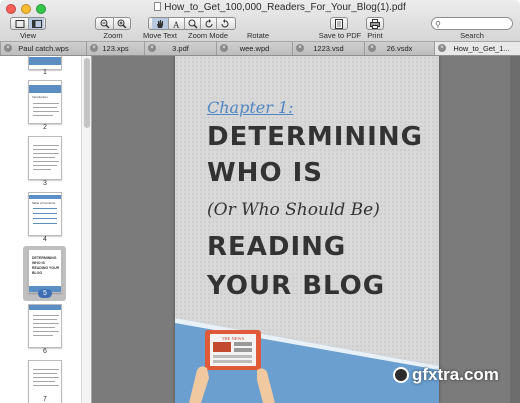 This screenshot has height=403, width=520. Describe the element at coordinates (472, 35) in the screenshot. I see `search-label: Search` at that location.